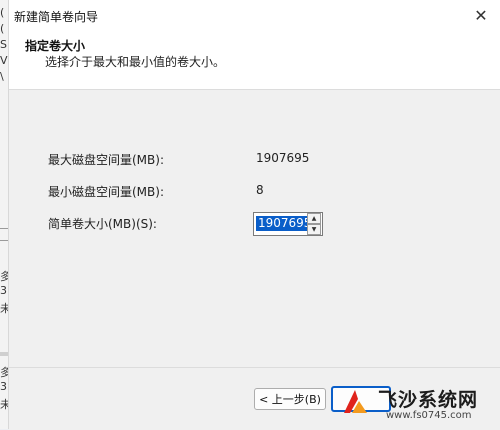 The image size is (500, 430). What do you see at coordinates (355, 401) in the screenshot?
I see `watermark-logo-icon` at bounding box center [355, 401].